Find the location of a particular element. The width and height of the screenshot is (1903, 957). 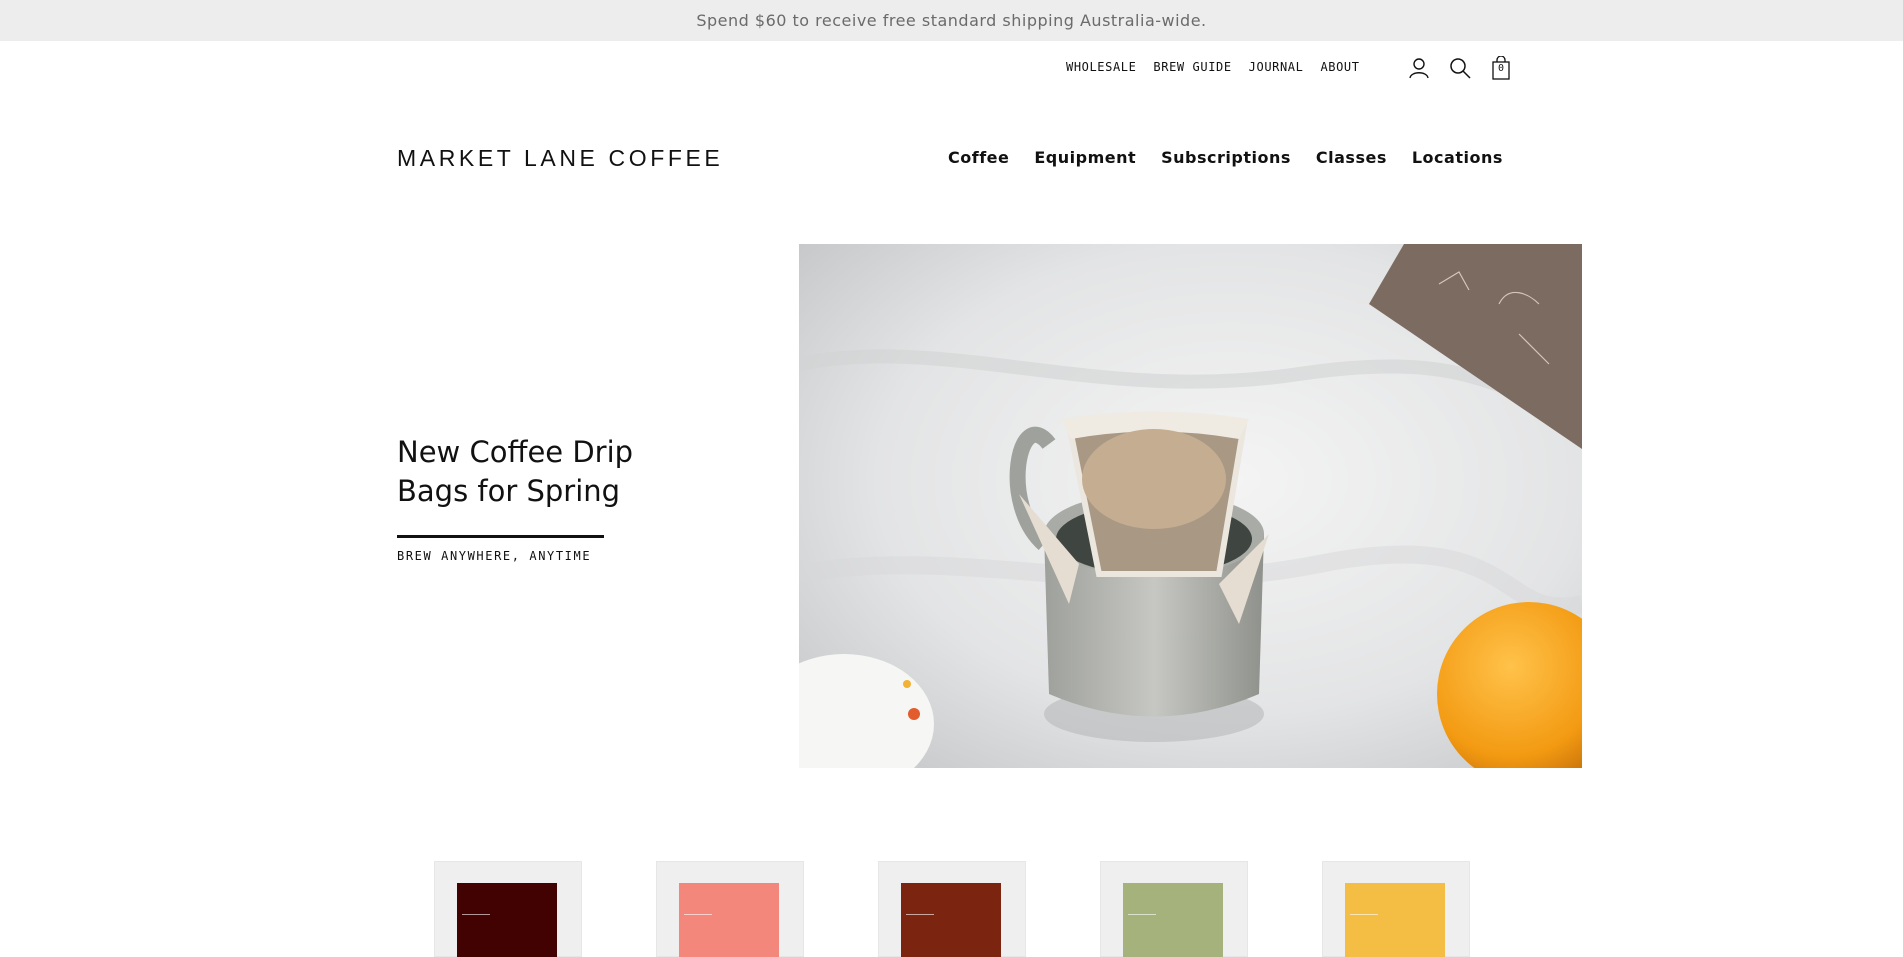

product-strip is located at coordinates (951, 909).